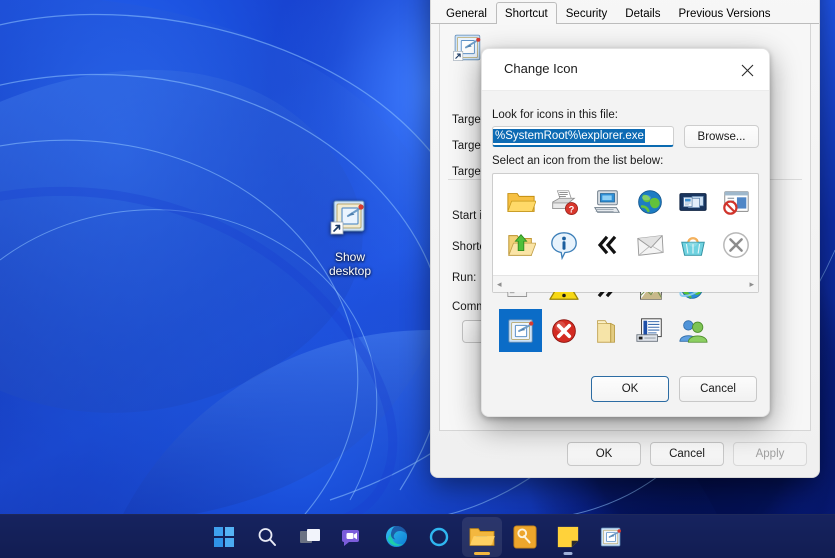 This screenshot has height=558, width=835. Describe the element at coordinates (468, 172) in the screenshot. I see `field-label-target-3: Target` at that location.